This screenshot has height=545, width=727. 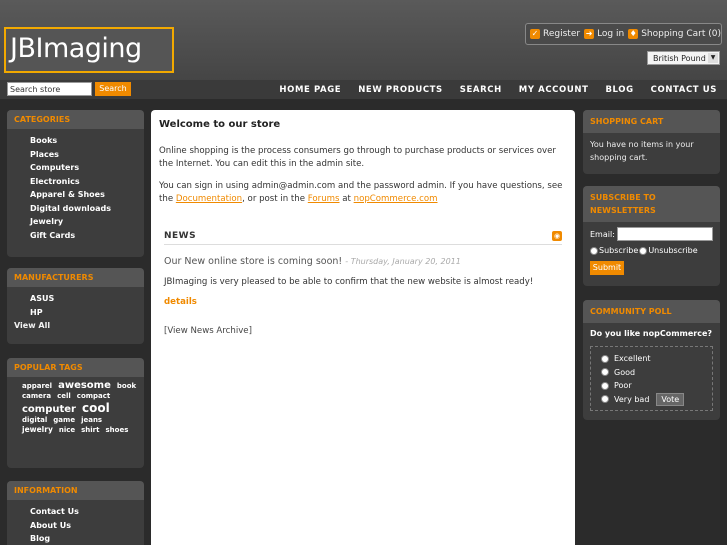 I want to click on info-item-blog: Blog, so click(x=83, y=538).